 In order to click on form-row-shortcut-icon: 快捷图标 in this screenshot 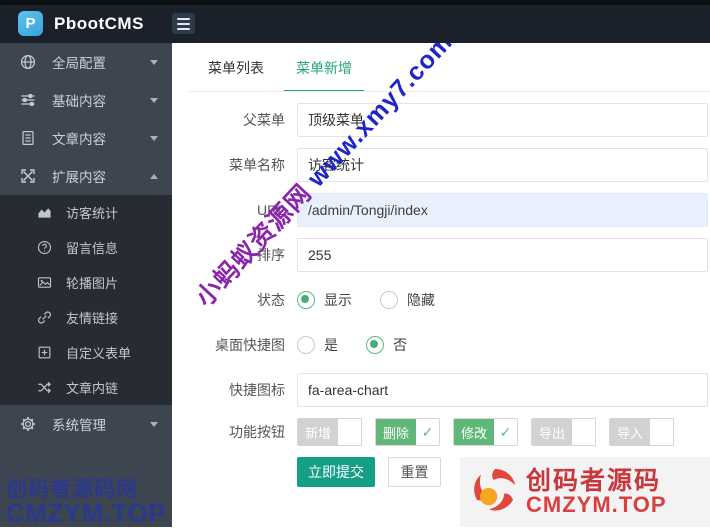, I will do `click(441, 390)`.